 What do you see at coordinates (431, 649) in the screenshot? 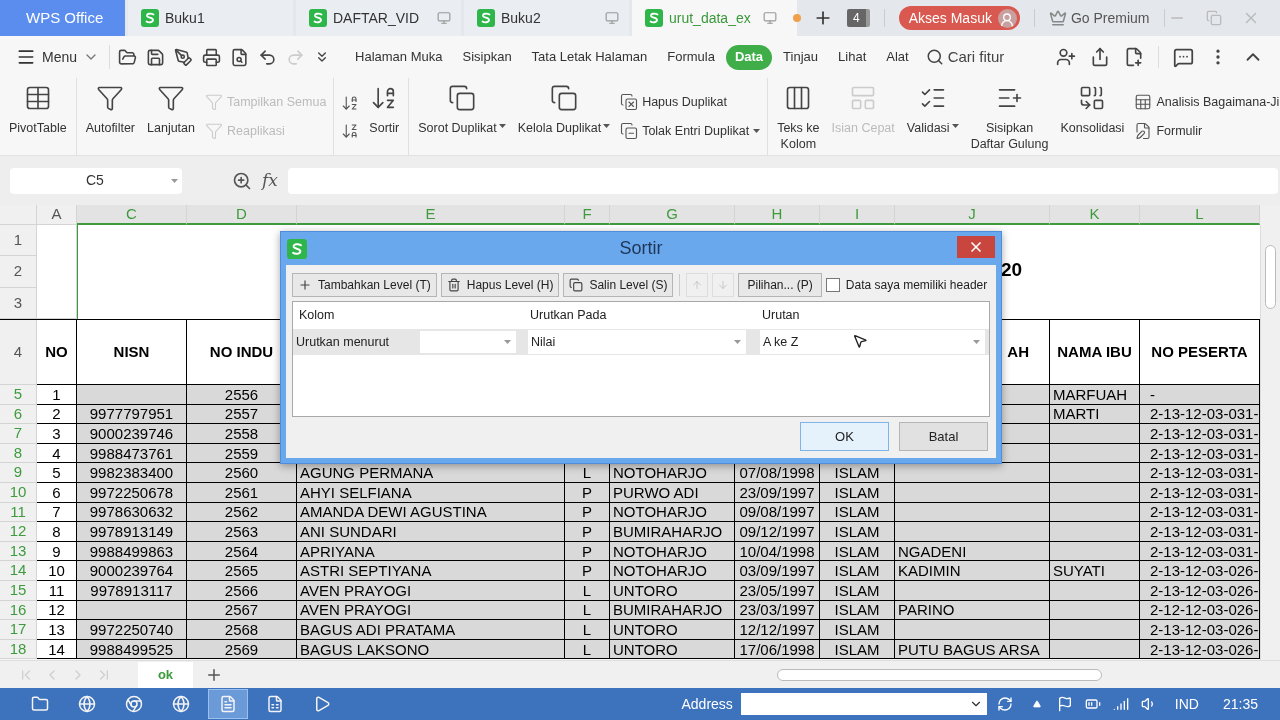
I see `table-cell: BAGUS LAKSONO` at bounding box center [431, 649].